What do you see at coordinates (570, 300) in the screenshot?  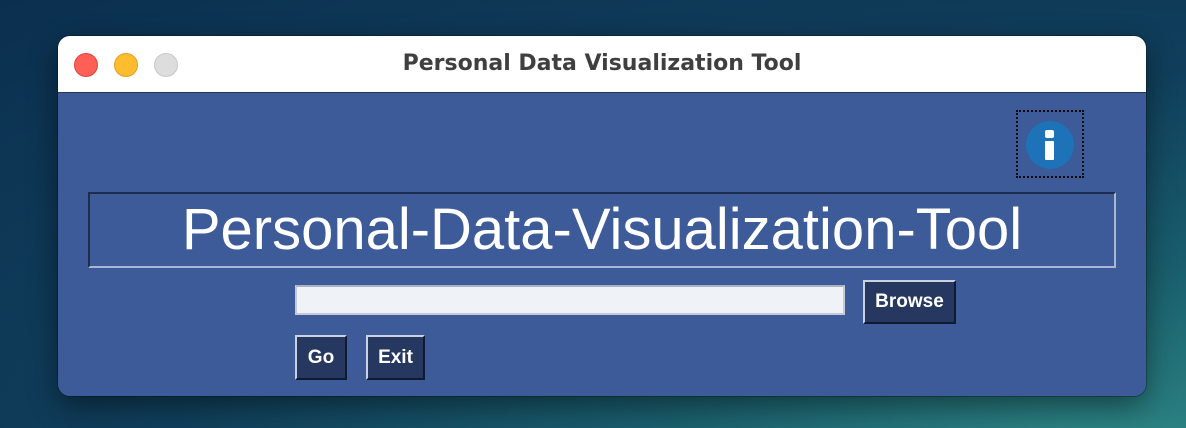 I see `file-path-input` at bounding box center [570, 300].